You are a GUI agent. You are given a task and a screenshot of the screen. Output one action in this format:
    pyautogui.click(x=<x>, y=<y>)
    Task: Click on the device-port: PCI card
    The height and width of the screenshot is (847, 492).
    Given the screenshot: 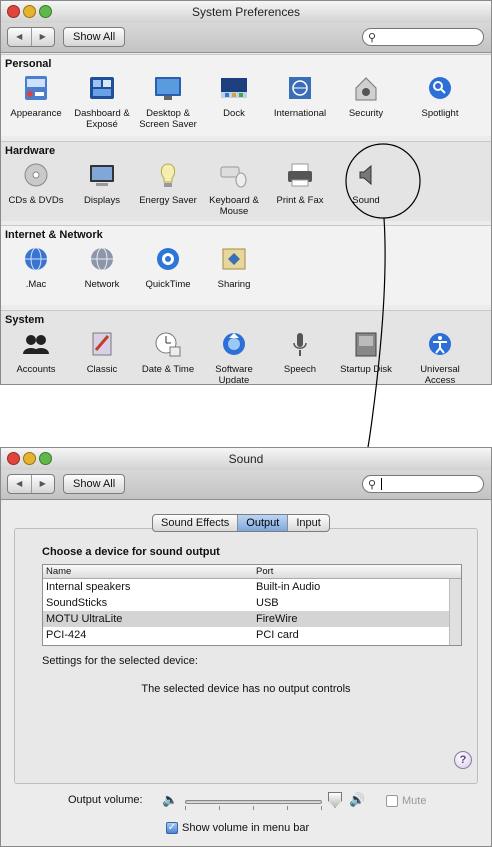 What is the action you would take?
    pyautogui.click(x=277, y=635)
    